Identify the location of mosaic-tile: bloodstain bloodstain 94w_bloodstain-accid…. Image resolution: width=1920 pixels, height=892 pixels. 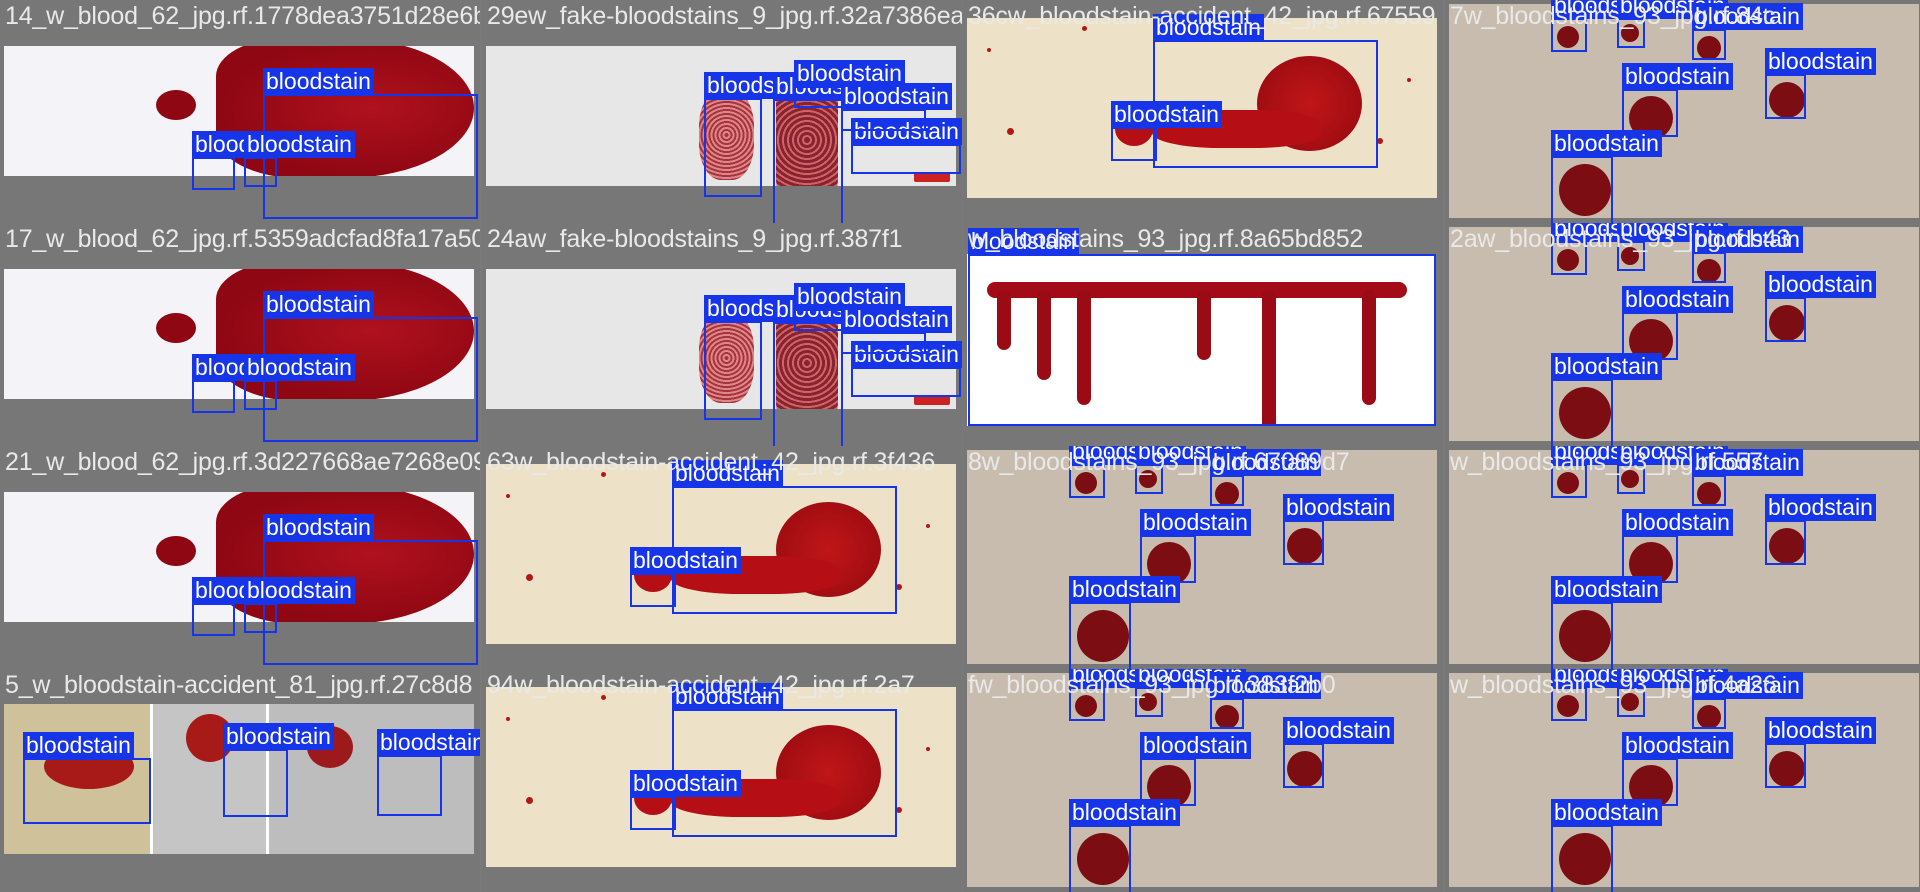
(722, 780).